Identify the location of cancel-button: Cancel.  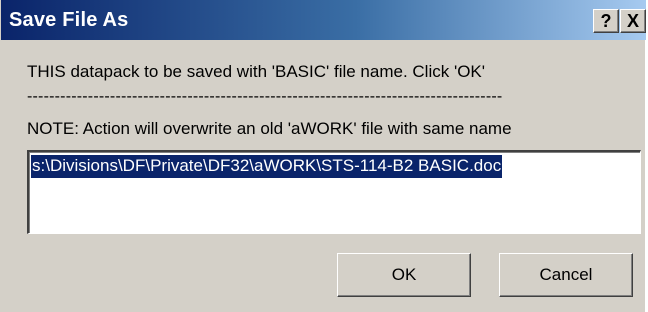
(566, 275).